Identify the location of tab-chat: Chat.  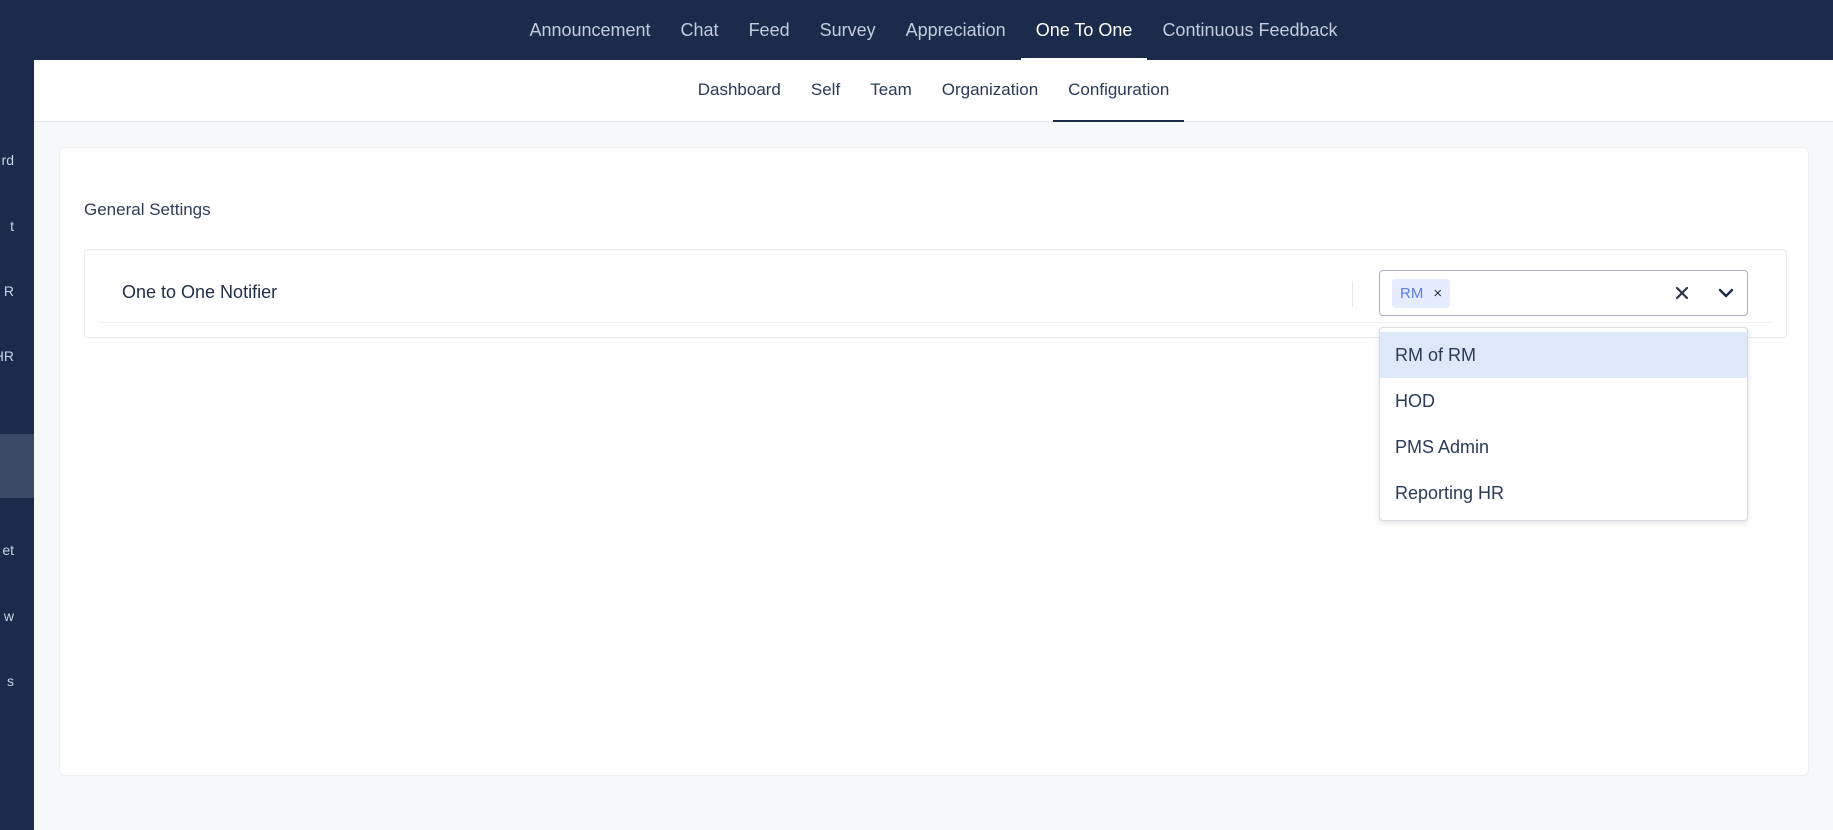
(700, 30).